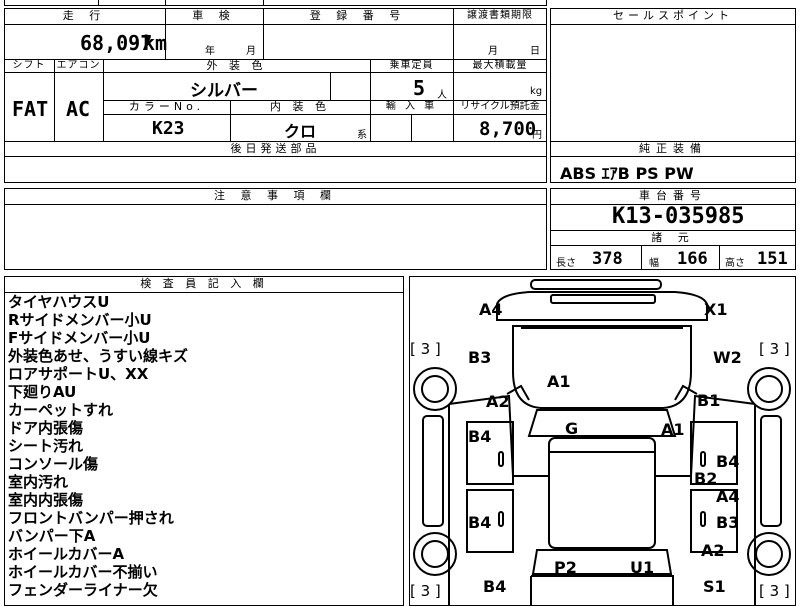 The image size is (800, 606). I want to click on damage-label-g: G, so click(572, 428).